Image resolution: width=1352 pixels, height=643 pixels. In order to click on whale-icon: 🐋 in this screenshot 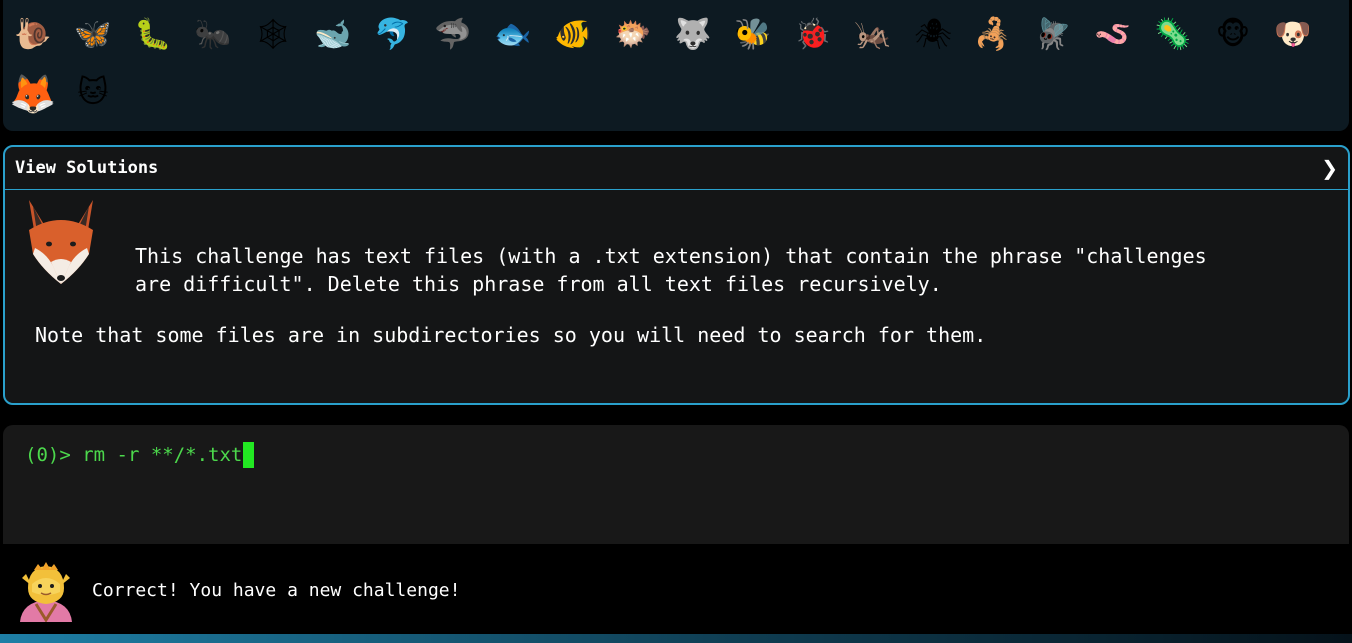, I will do `click(333, 34)`.